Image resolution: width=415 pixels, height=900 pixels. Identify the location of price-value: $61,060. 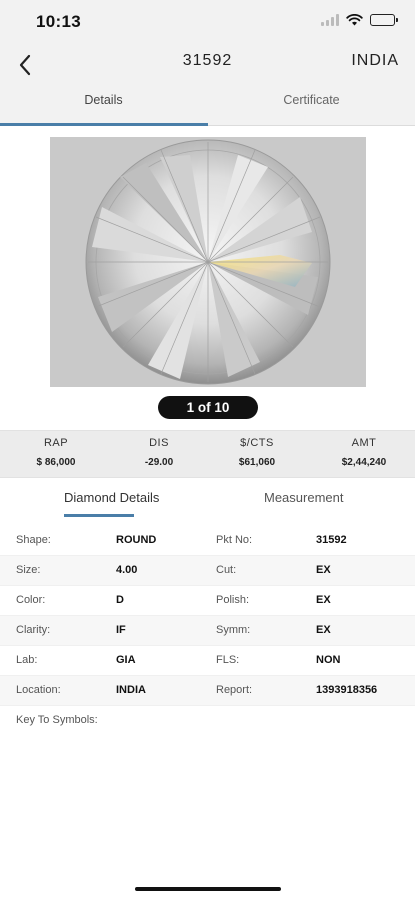
(257, 462).